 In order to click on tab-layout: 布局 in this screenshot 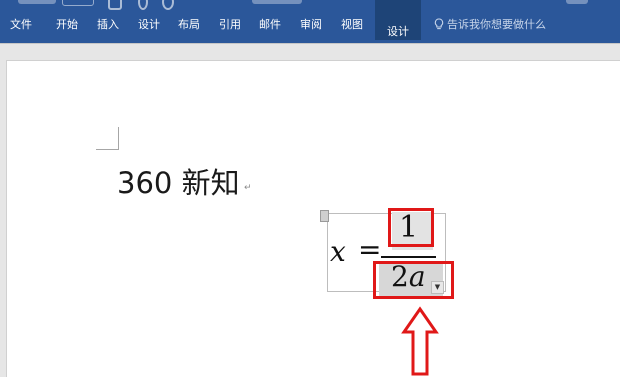, I will do `click(189, 25)`.